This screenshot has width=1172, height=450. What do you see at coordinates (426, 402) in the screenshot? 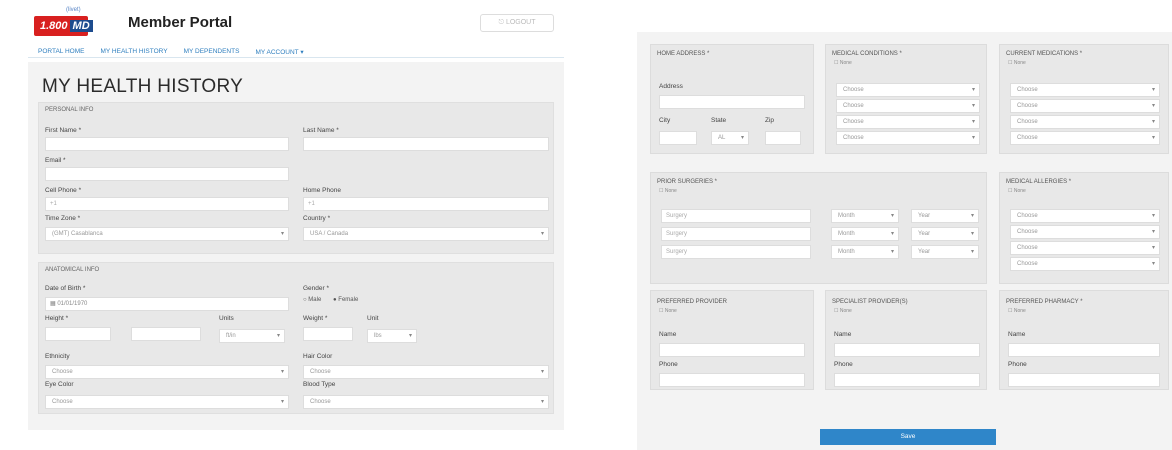
I see `blood-type-select: Choose` at bounding box center [426, 402].